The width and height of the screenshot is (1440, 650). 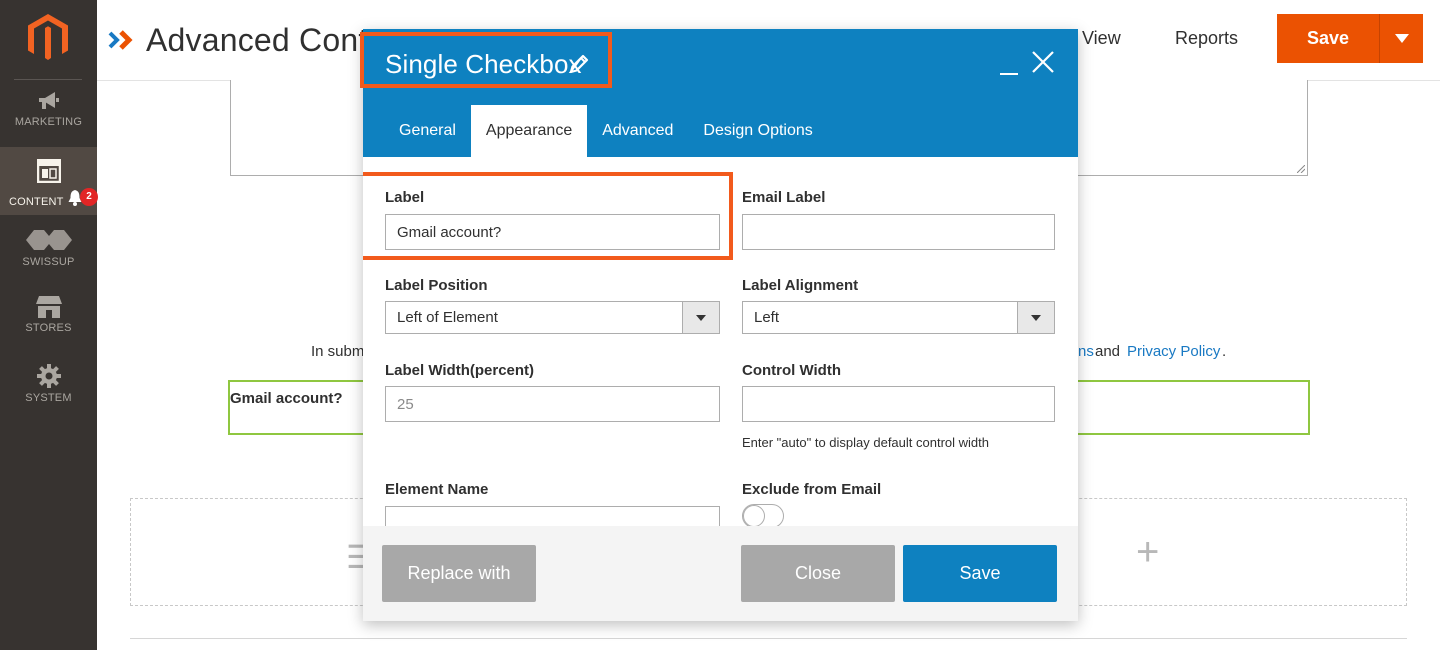 What do you see at coordinates (800, 285) in the screenshot?
I see `label-alignment-field-label: Label Alignment` at bounding box center [800, 285].